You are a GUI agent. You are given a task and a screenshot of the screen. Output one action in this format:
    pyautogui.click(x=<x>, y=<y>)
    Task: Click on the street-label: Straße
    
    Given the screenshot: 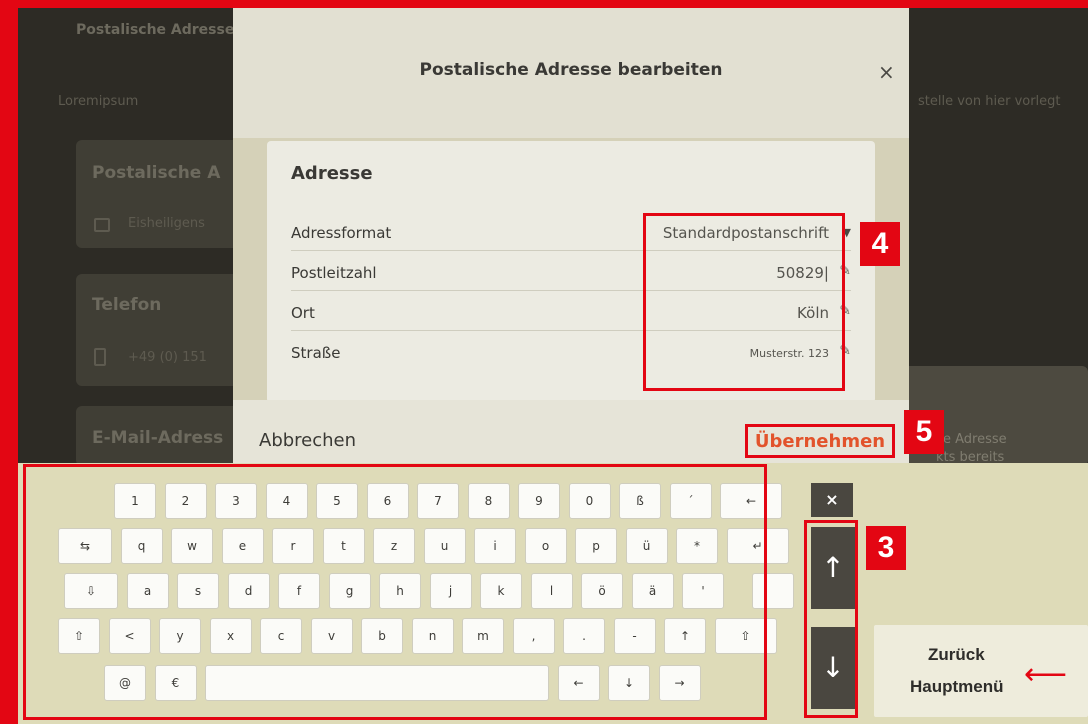 What is the action you would take?
    pyautogui.click(x=316, y=353)
    